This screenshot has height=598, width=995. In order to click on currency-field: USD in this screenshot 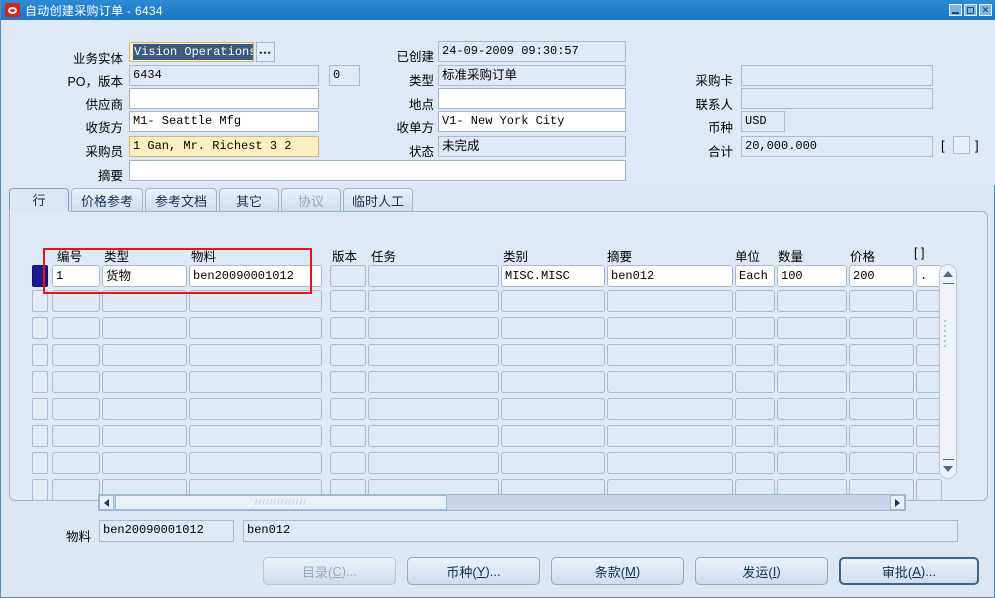, I will do `click(763, 121)`.